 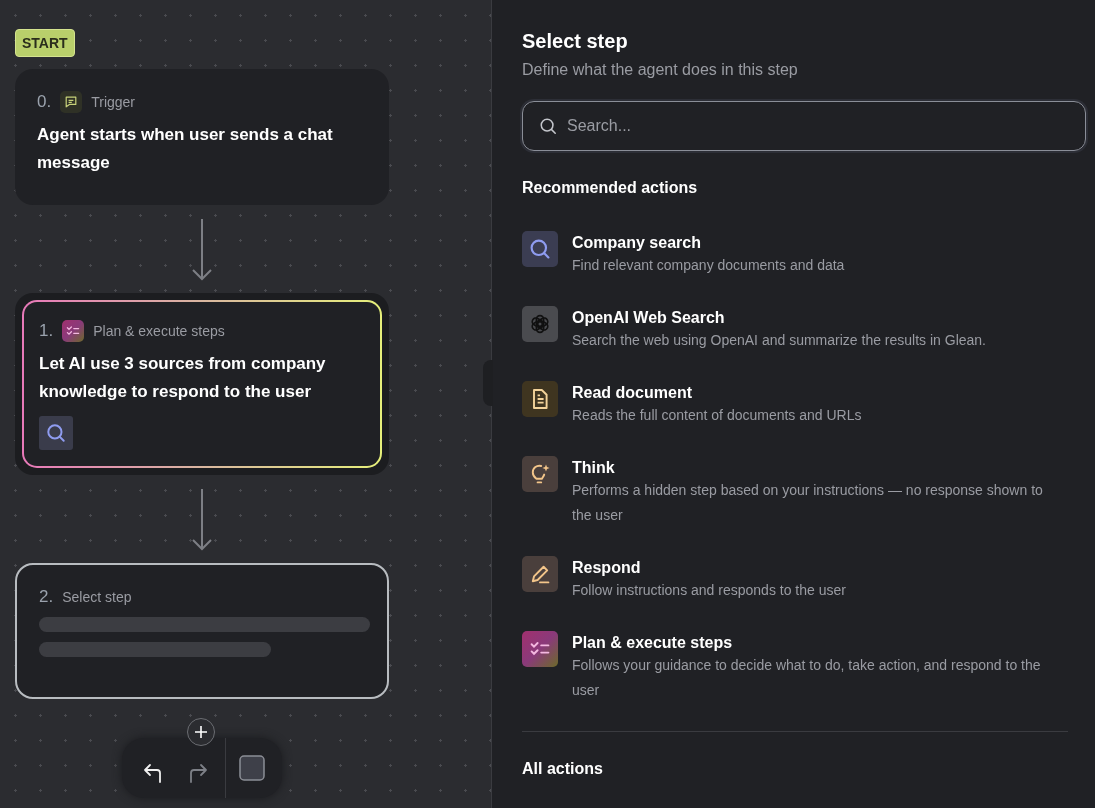 What do you see at coordinates (784, 579) in the screenshot?
I see `action-item: Respond Follow instructions and responds to the user` at bounding box center [784, 579].